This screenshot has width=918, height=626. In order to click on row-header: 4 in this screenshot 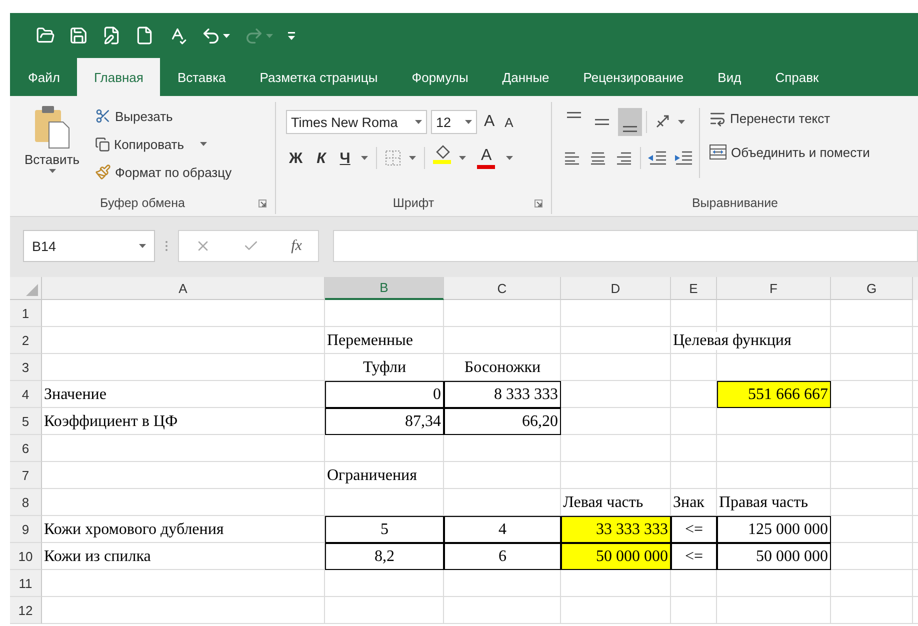, I will do `click(26, 394)`.